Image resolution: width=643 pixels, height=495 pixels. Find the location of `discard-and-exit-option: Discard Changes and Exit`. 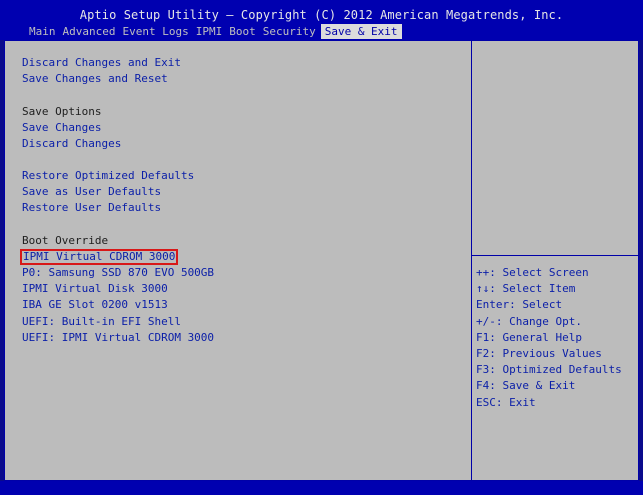

discard-and-exit-option: Discard Changes and Exit is located at coordinates (101, 63).